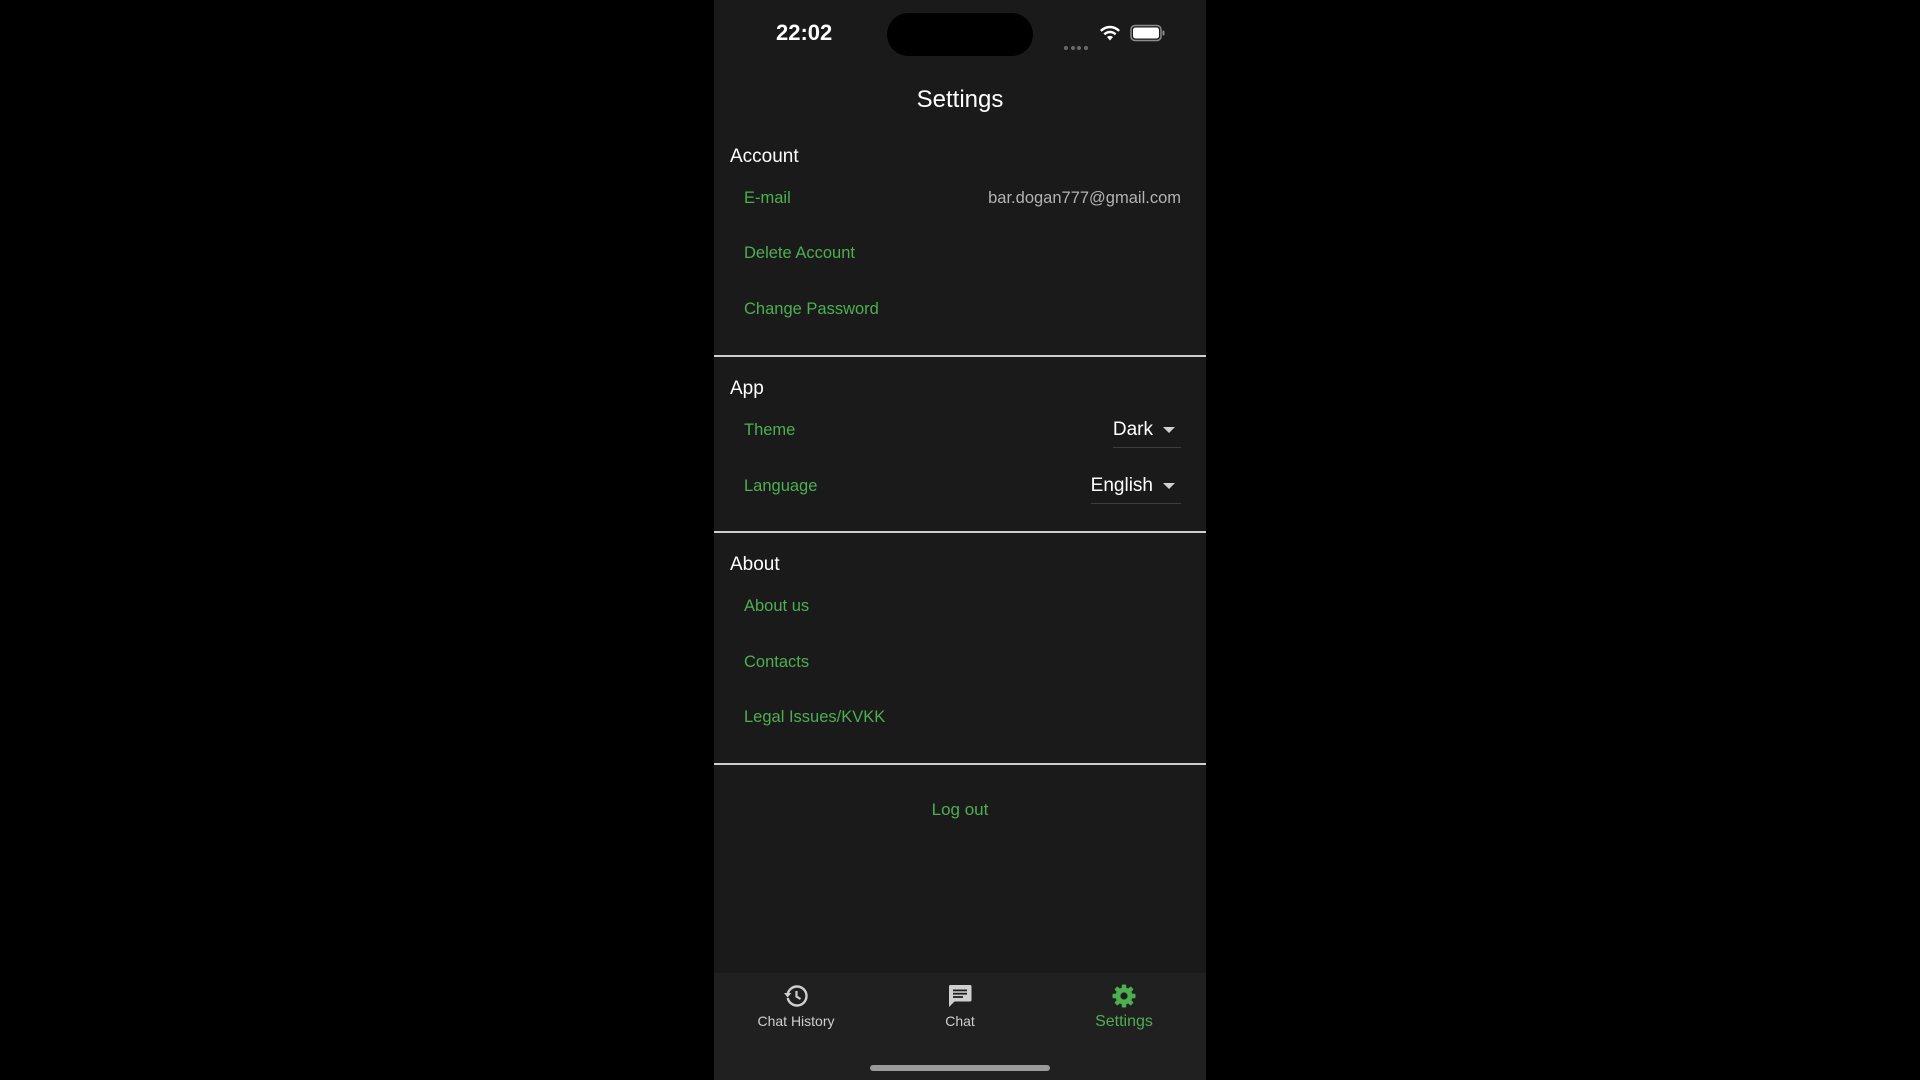 The width and height of the screenshot is (1920, 1080). I want to click on page-title: Settings, so click(960, 99).